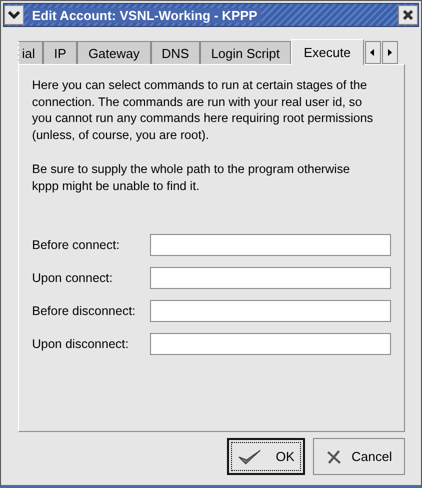 Image resolution: width=422 pixels, height=488 pixels. Describe the element at coordinates (249, 457) in the screenshot. I see `checkmark-icon` at that location.